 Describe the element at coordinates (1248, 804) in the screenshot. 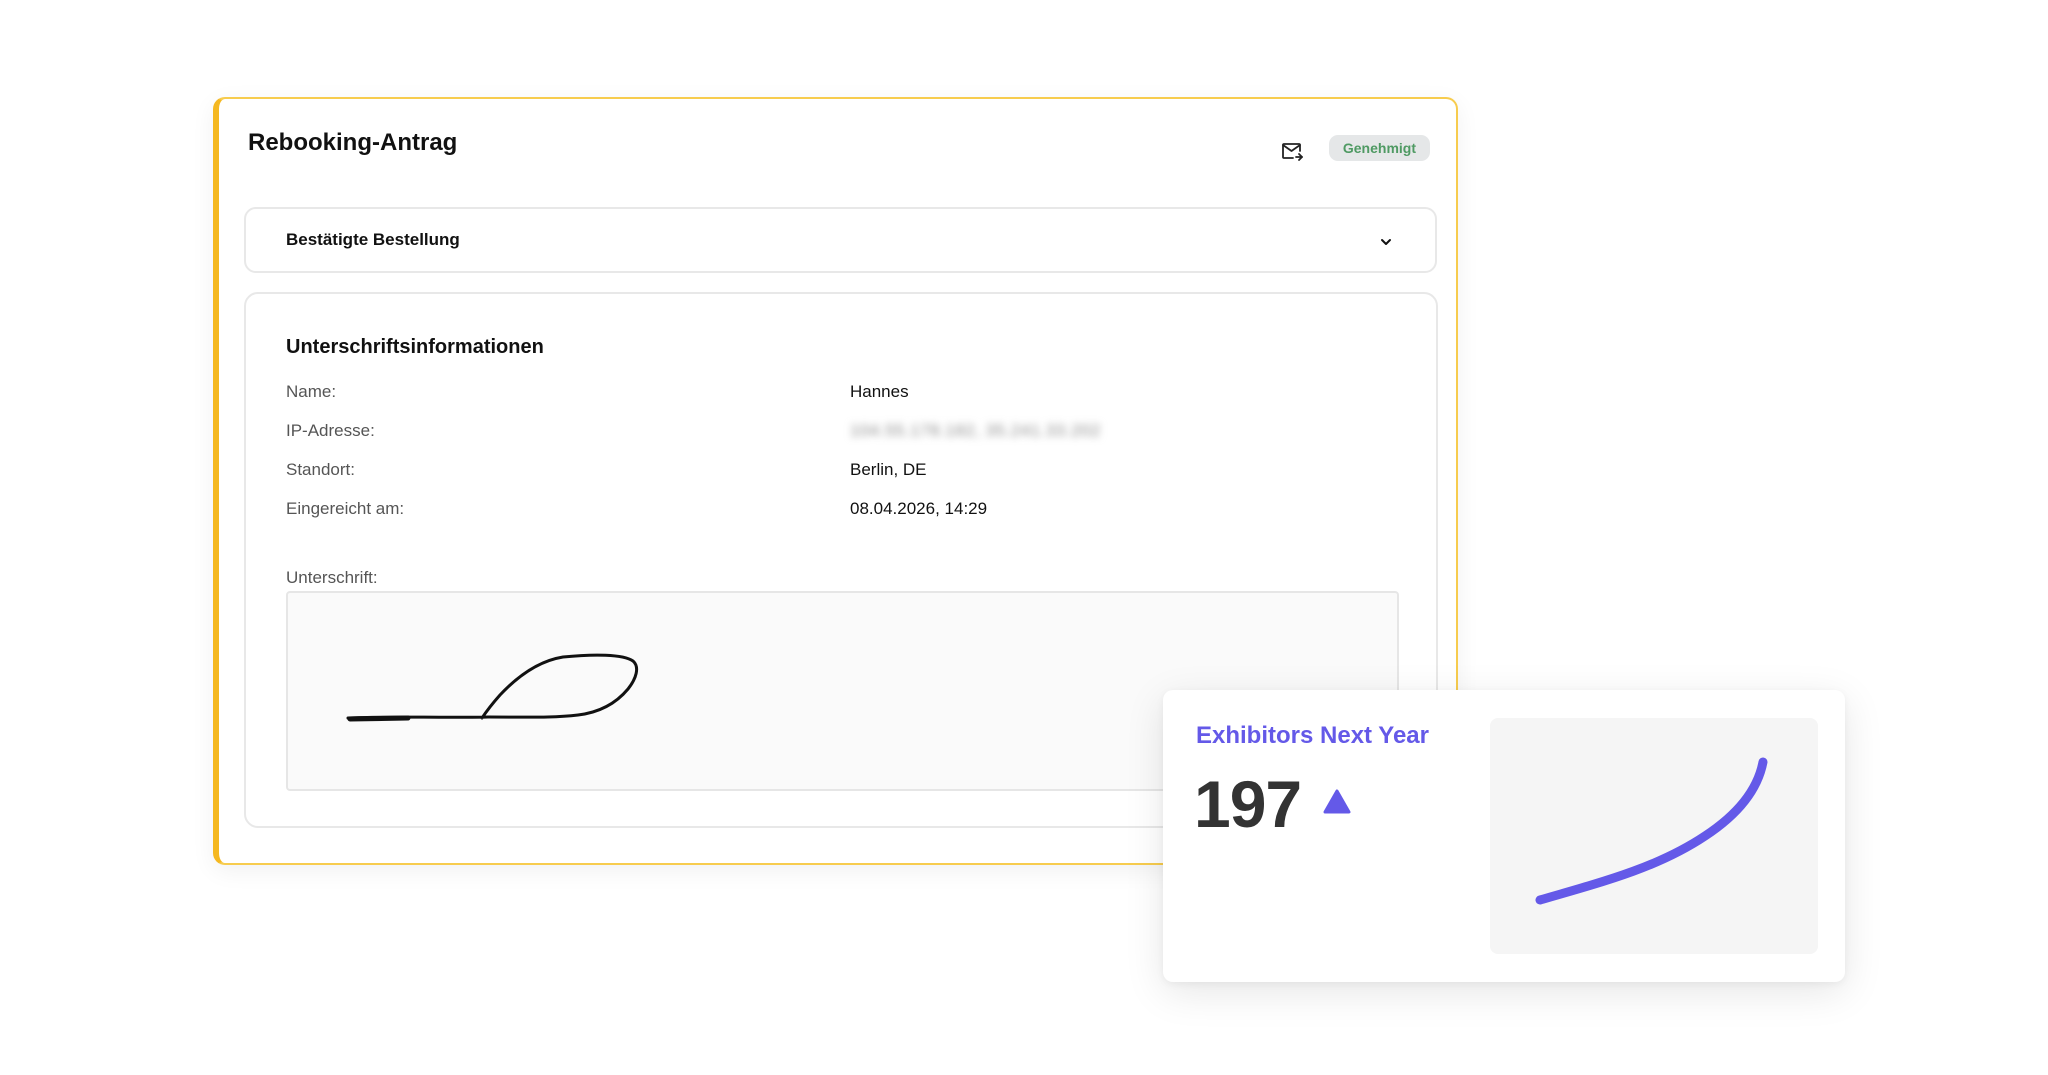

I see `stat-value: 197` at that location.